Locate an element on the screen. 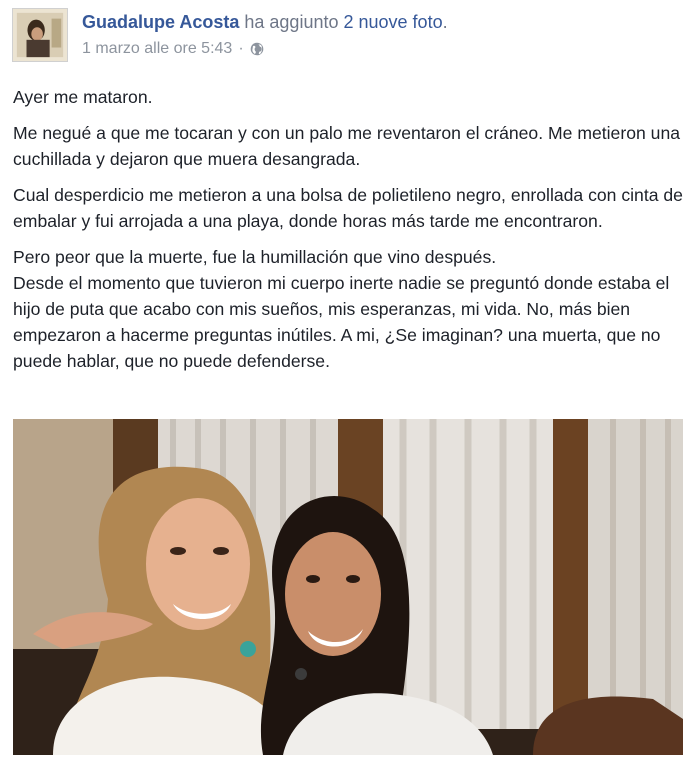  post-timestamp: 1 marzo alle ore 5:43 is located at coordinates (157, 49).